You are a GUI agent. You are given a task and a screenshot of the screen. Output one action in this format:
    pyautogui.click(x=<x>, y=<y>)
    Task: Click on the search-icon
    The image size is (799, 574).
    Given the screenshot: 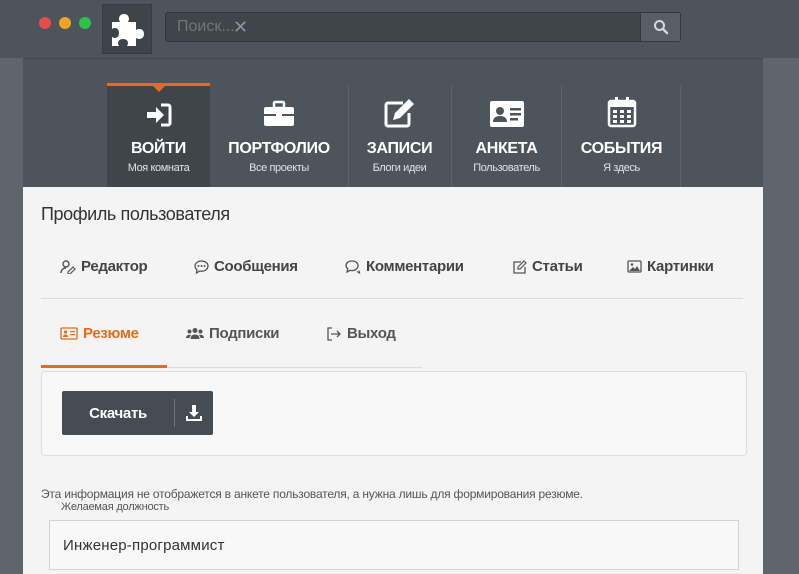 What is the action you would take?
    pyautogui.click(x=660, y=27)
    